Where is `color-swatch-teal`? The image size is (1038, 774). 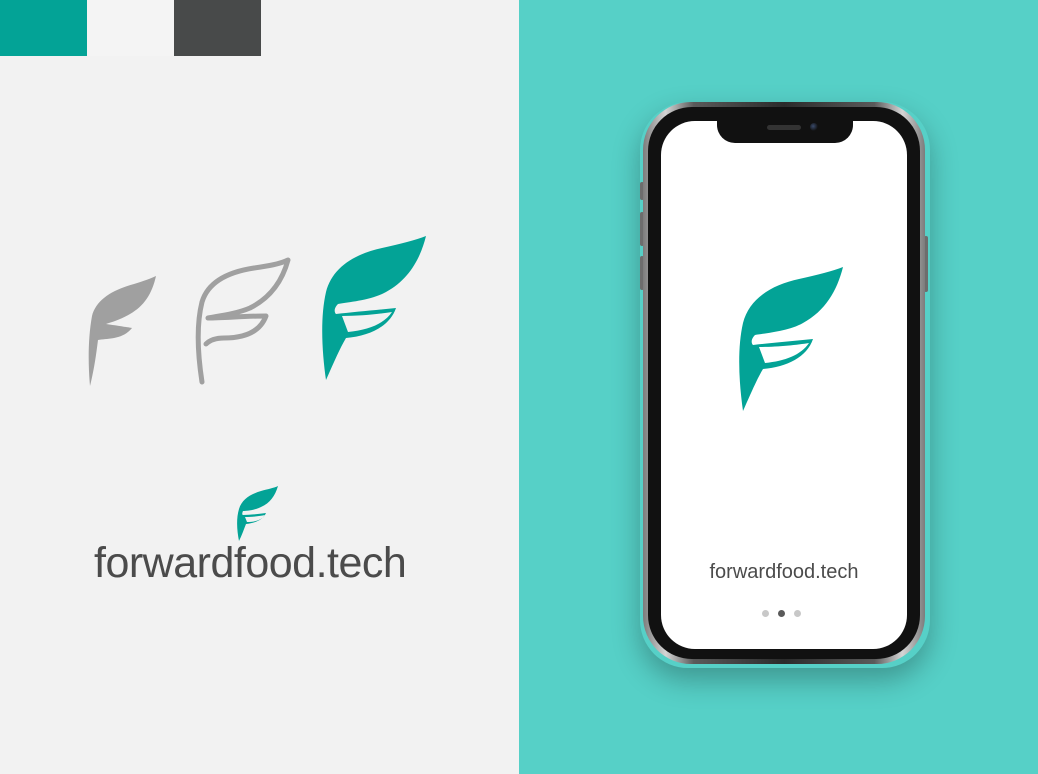
color-swatch-teal is located at coordinates (43, 28).